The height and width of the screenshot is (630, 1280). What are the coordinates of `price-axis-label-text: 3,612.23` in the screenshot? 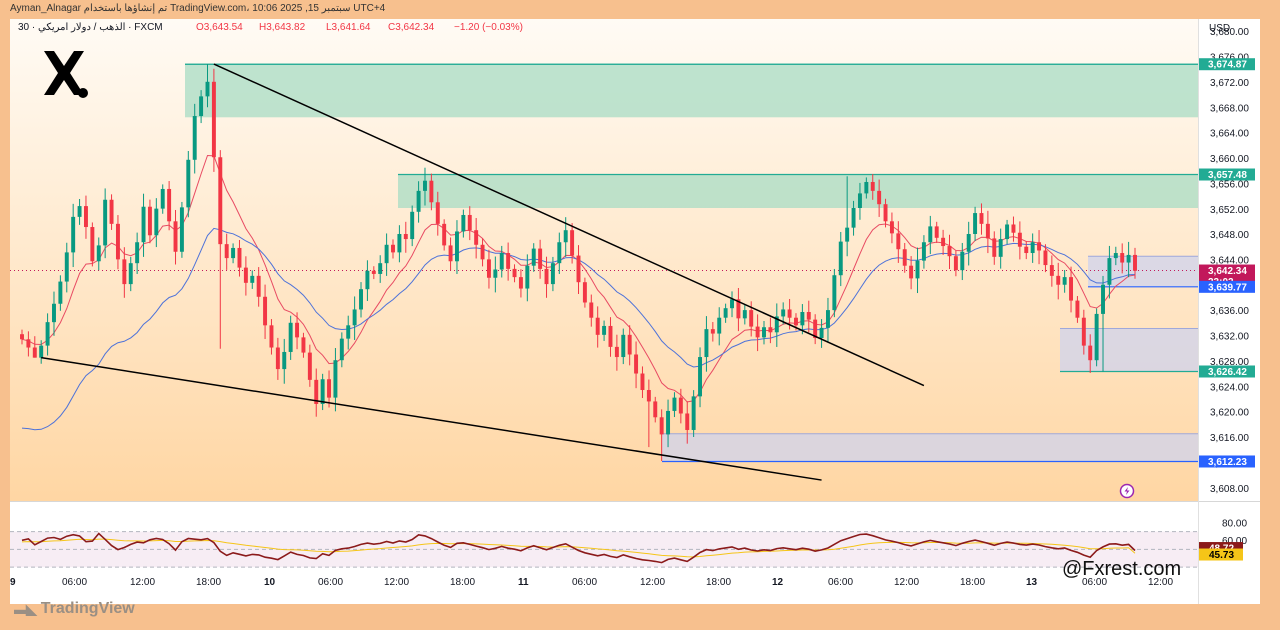 It's located at (1227, 462).